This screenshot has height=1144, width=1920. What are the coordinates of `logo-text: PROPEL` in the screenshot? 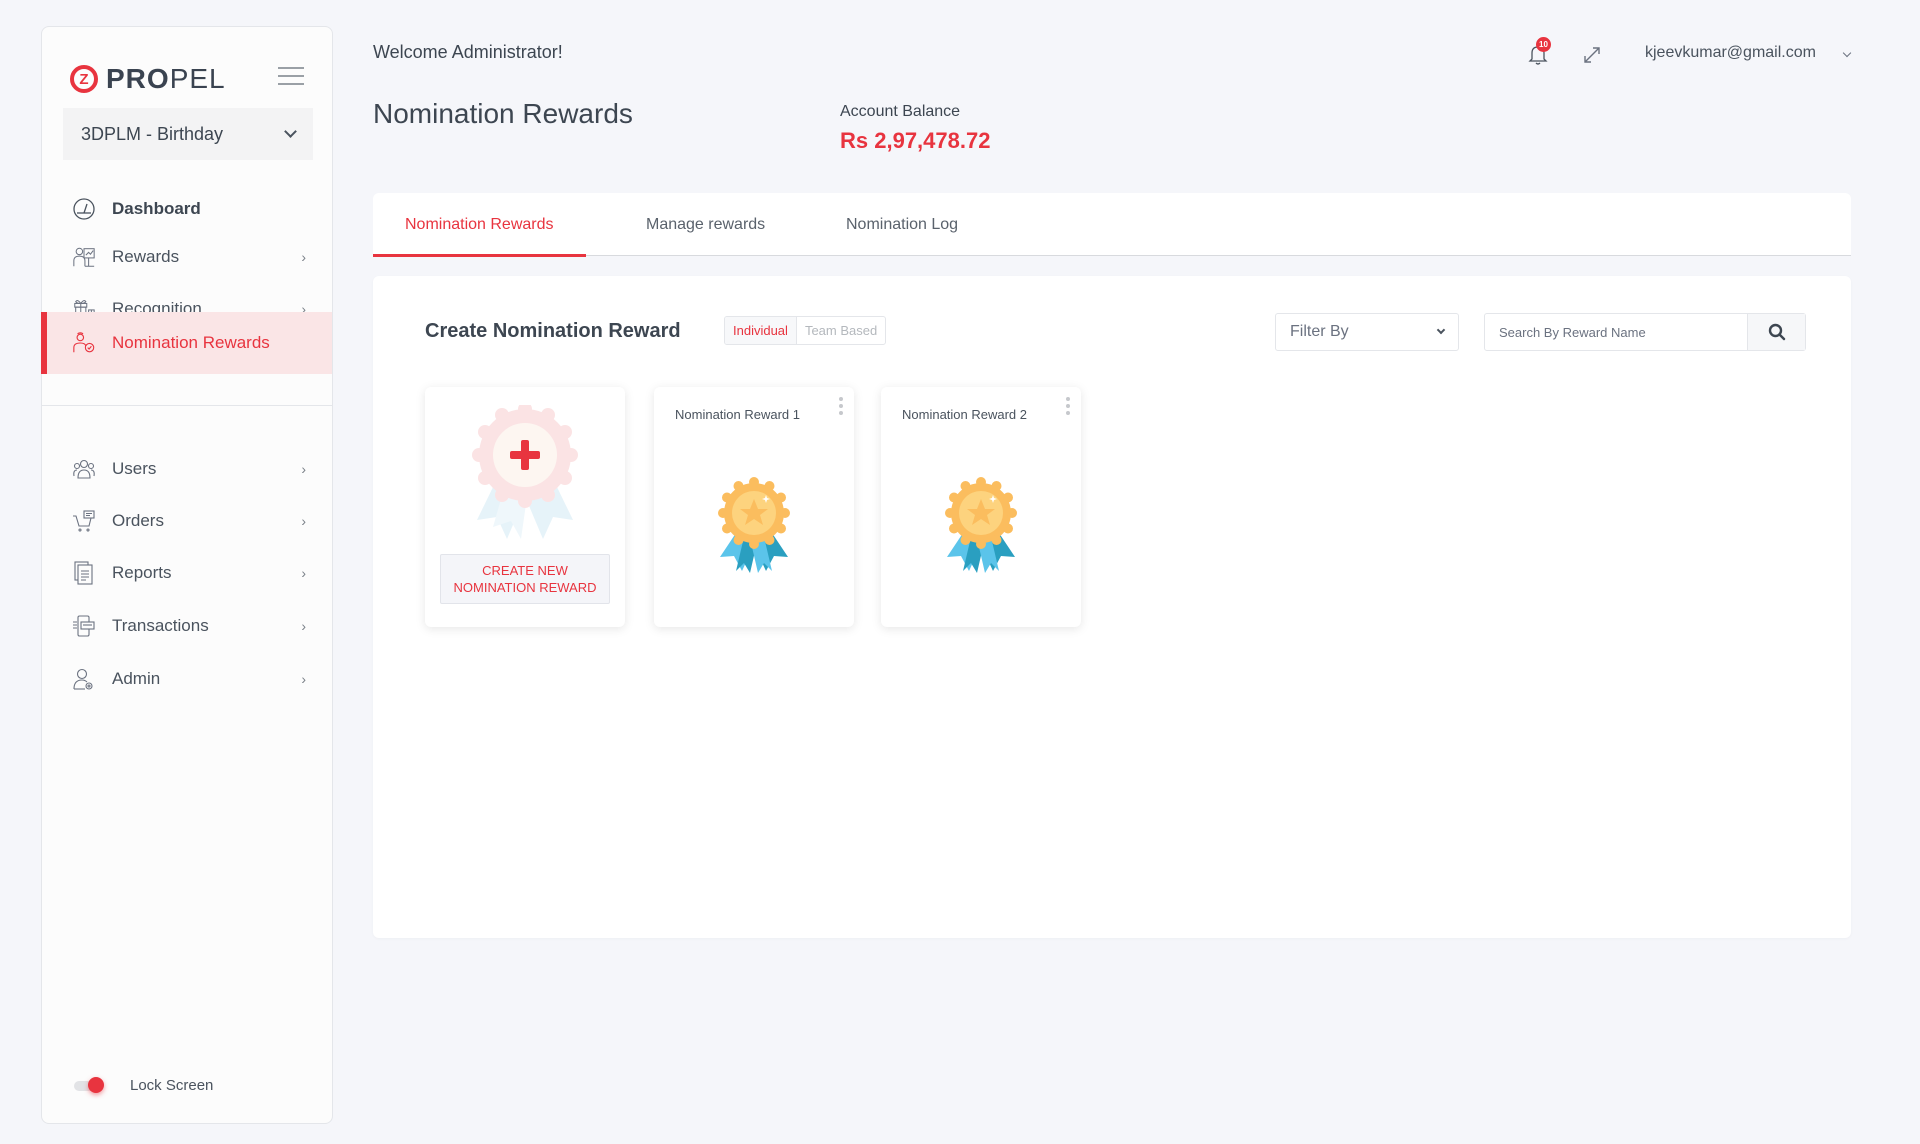 It's located at (166, 79).